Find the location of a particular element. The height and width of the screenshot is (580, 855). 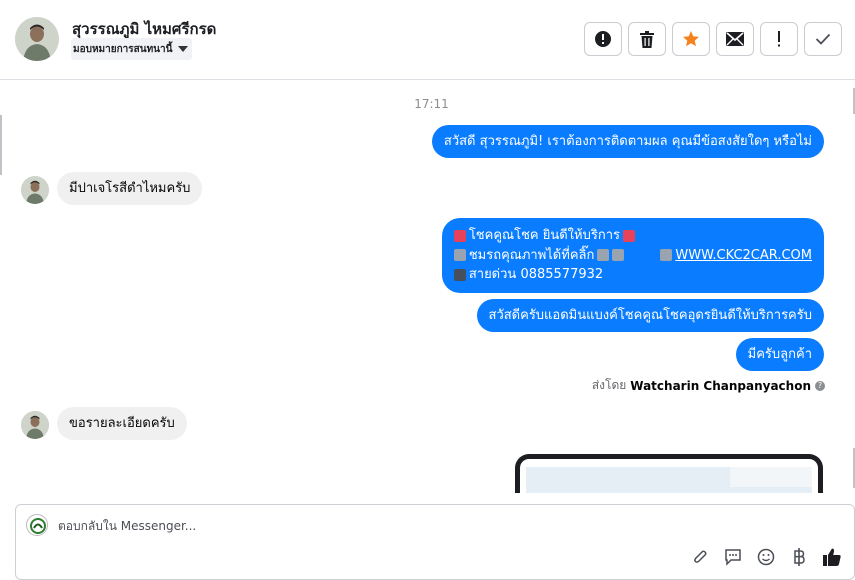

attach-button is located at coordinates (700, 557).